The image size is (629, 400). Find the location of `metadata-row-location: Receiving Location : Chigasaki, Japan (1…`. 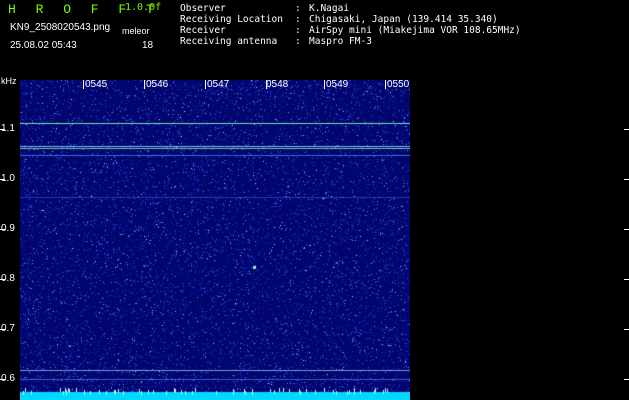

metadata-row-location: Receiving Location : Chigasaki, Japan (1… is located at coordinates (350, 19).